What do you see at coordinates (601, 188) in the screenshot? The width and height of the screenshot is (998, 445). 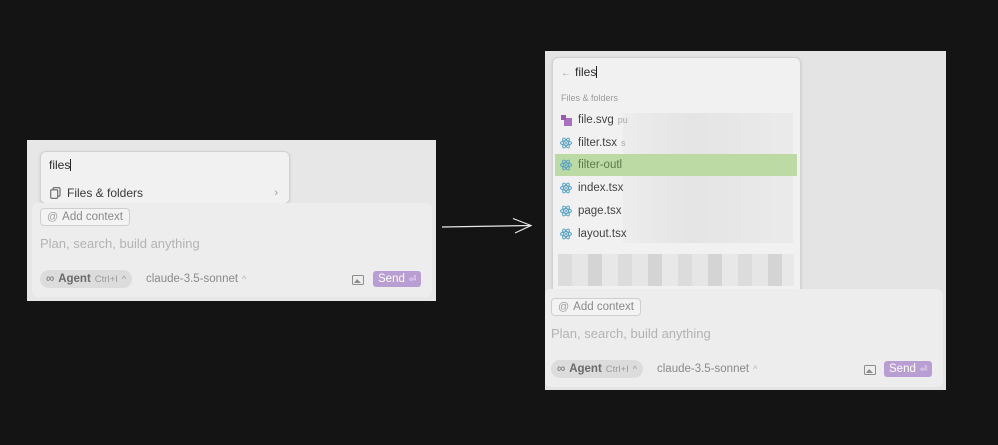 I see `file-name: index.tsx` at bounding box center [601, 188].